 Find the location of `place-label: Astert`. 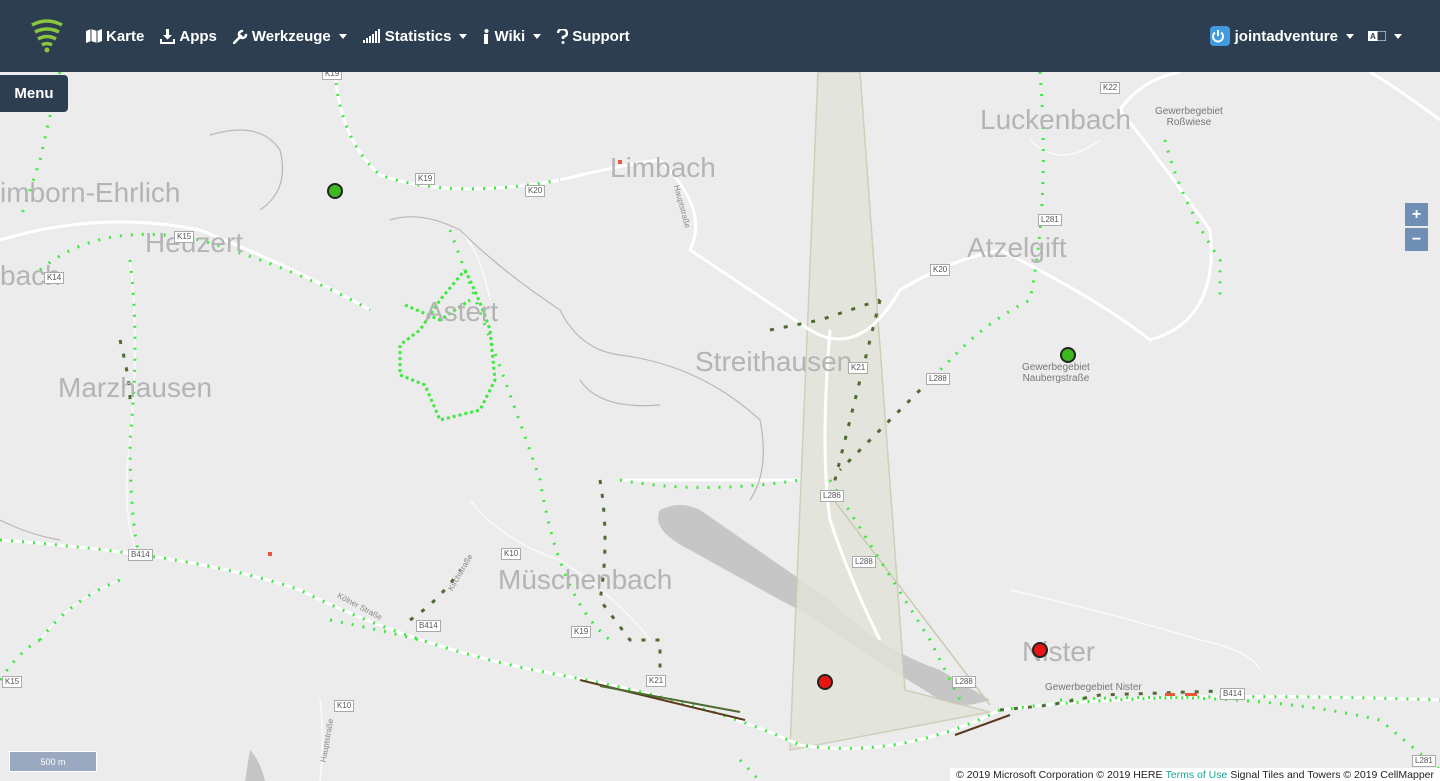

place-label: Astert is located at coordinates (462, 311).